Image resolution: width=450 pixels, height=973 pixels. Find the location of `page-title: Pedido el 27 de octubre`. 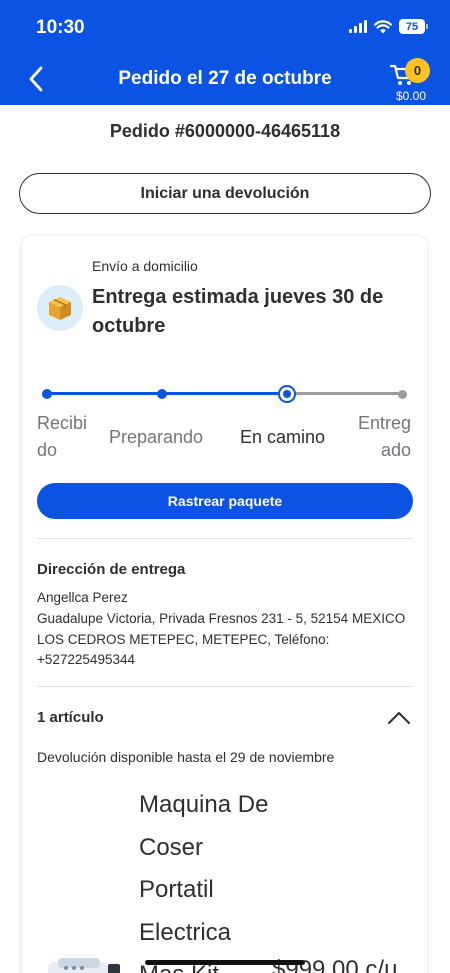

page-title: Pedido el 27 de octubre is located at coordinates (225, 78).